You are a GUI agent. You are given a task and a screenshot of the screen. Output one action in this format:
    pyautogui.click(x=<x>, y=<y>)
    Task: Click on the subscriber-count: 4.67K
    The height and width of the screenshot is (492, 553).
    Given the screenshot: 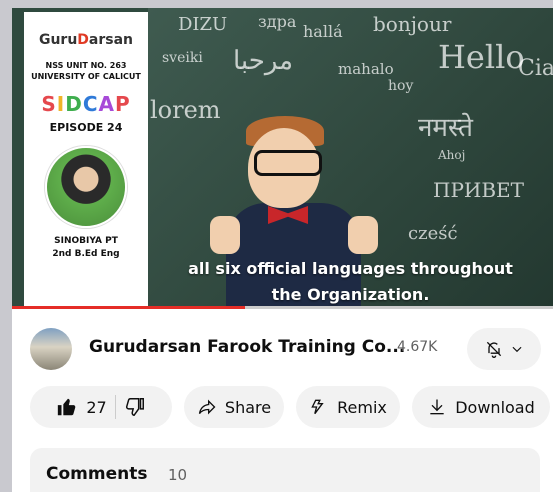 What is the action you would take?
    pyautogui.click(x=417, y=347)
    